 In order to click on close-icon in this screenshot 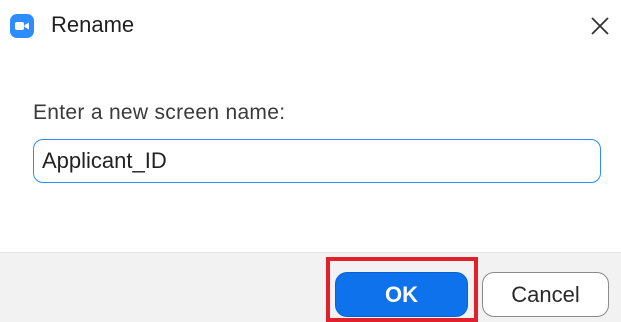, I will do `click(600, 26)`.